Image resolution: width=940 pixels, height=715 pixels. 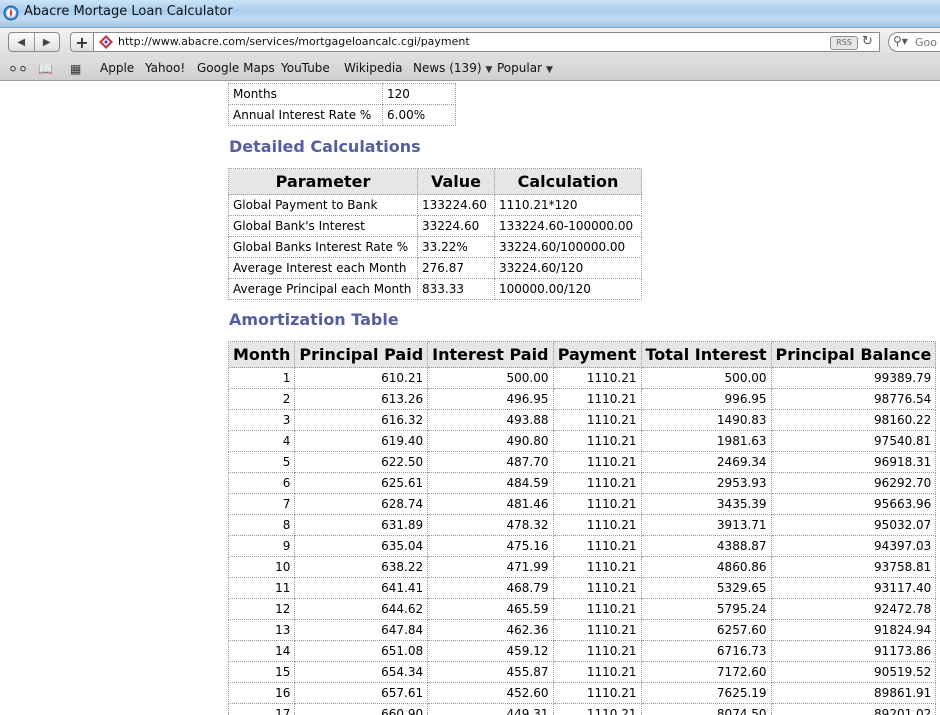 What do you see at coordinates (323, 226) in the screenshot?
I see `table-cell: Global Bank's Interest` at bounding box center [323, 226].